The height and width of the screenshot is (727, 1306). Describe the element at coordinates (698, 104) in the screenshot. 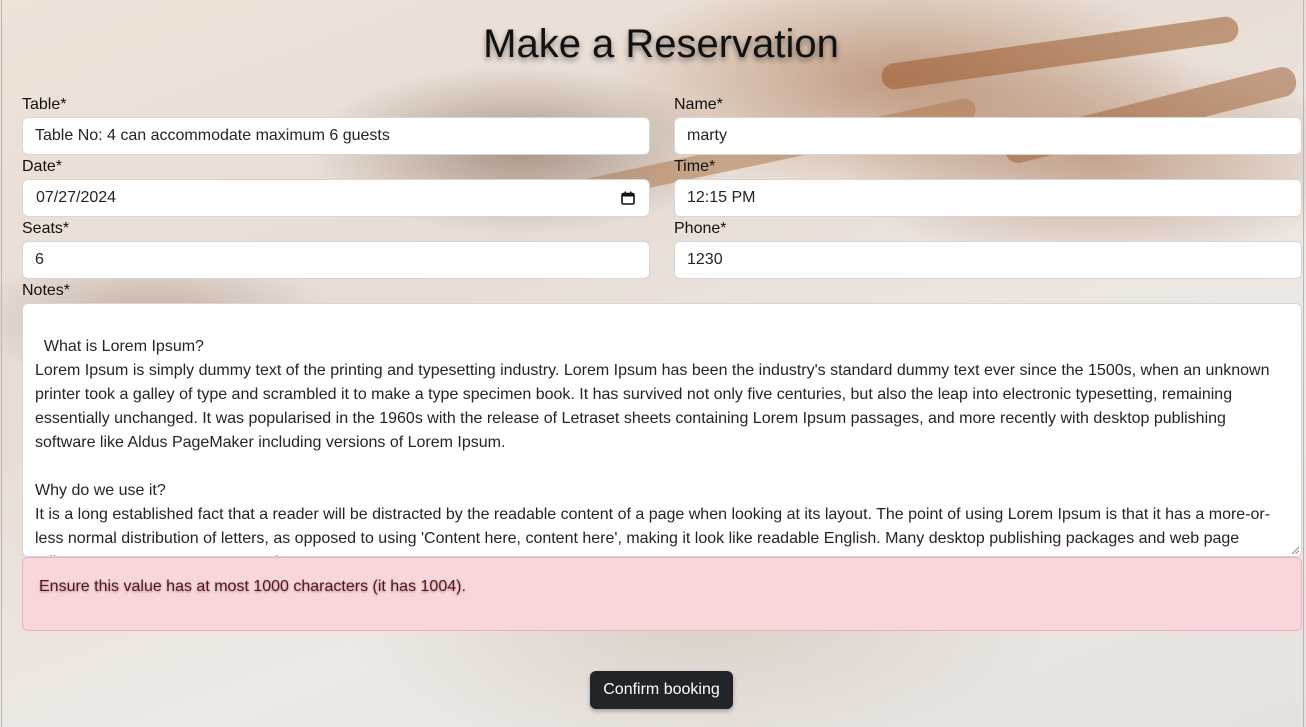

I see `name-label: Name*` at that location.